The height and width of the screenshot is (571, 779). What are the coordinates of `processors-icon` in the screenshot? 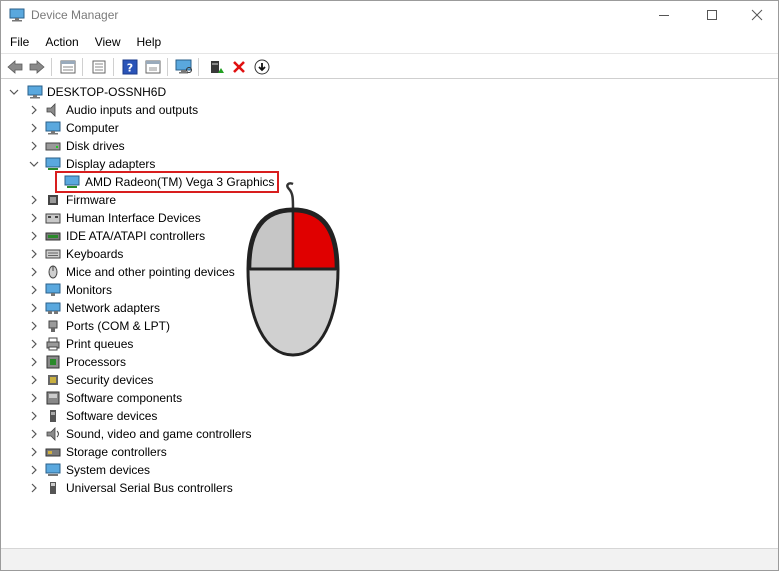 It's located at (53, 362).